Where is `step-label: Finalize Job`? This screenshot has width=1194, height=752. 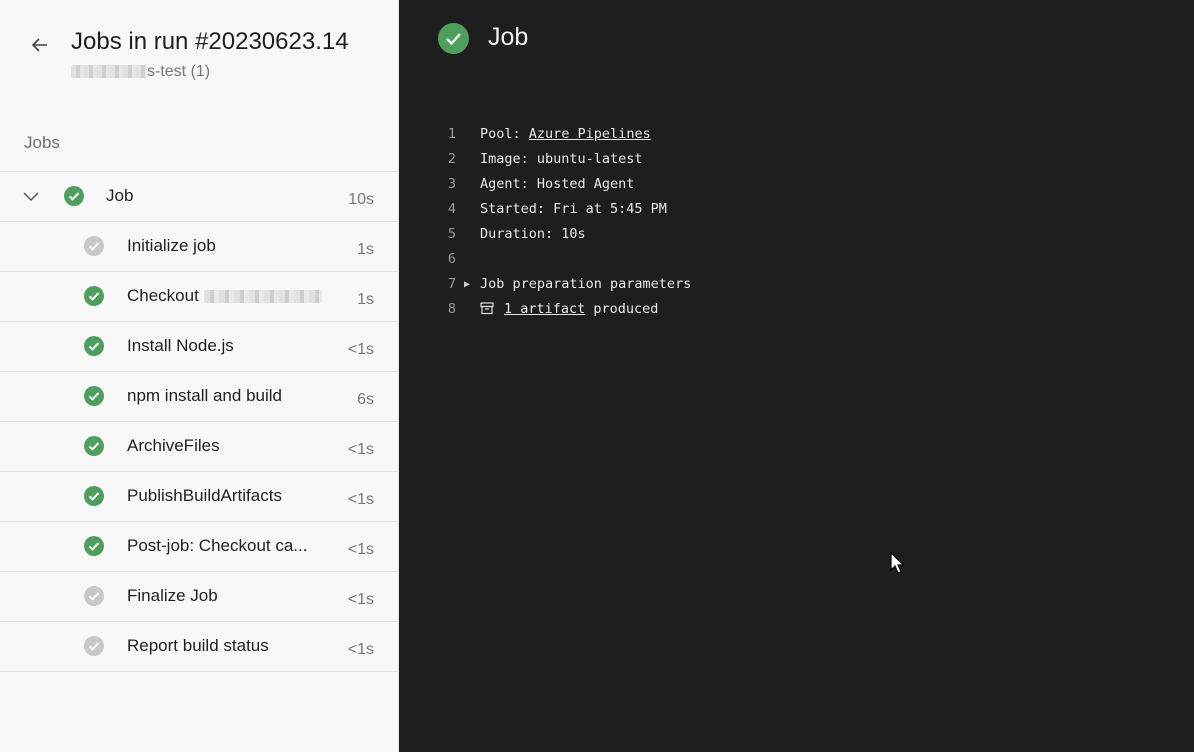 step-label: Finalize Job is located at coordinates (172, 595).